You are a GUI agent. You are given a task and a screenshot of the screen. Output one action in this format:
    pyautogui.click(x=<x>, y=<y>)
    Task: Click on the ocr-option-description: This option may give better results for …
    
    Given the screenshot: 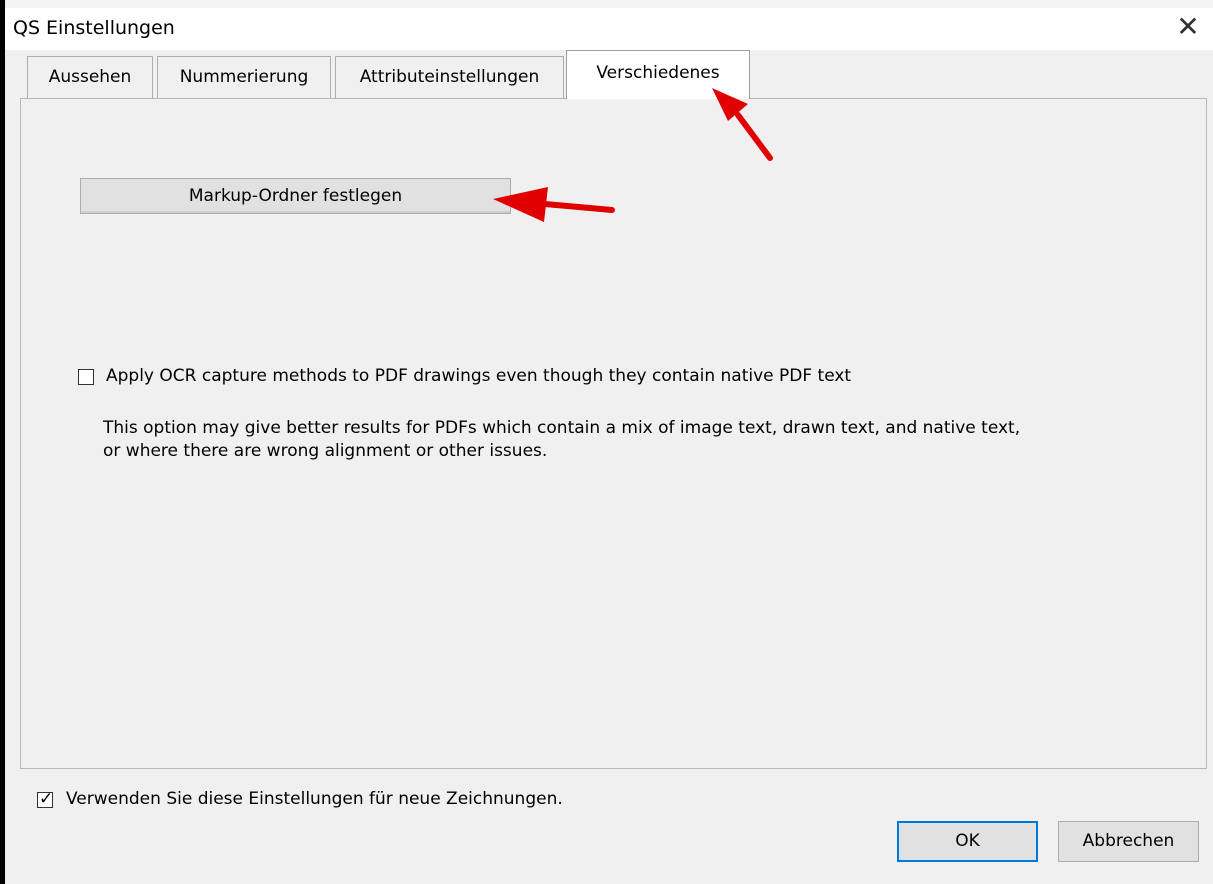 What is the action you would take?
    pyautogui.click(x=628, y=440)
    